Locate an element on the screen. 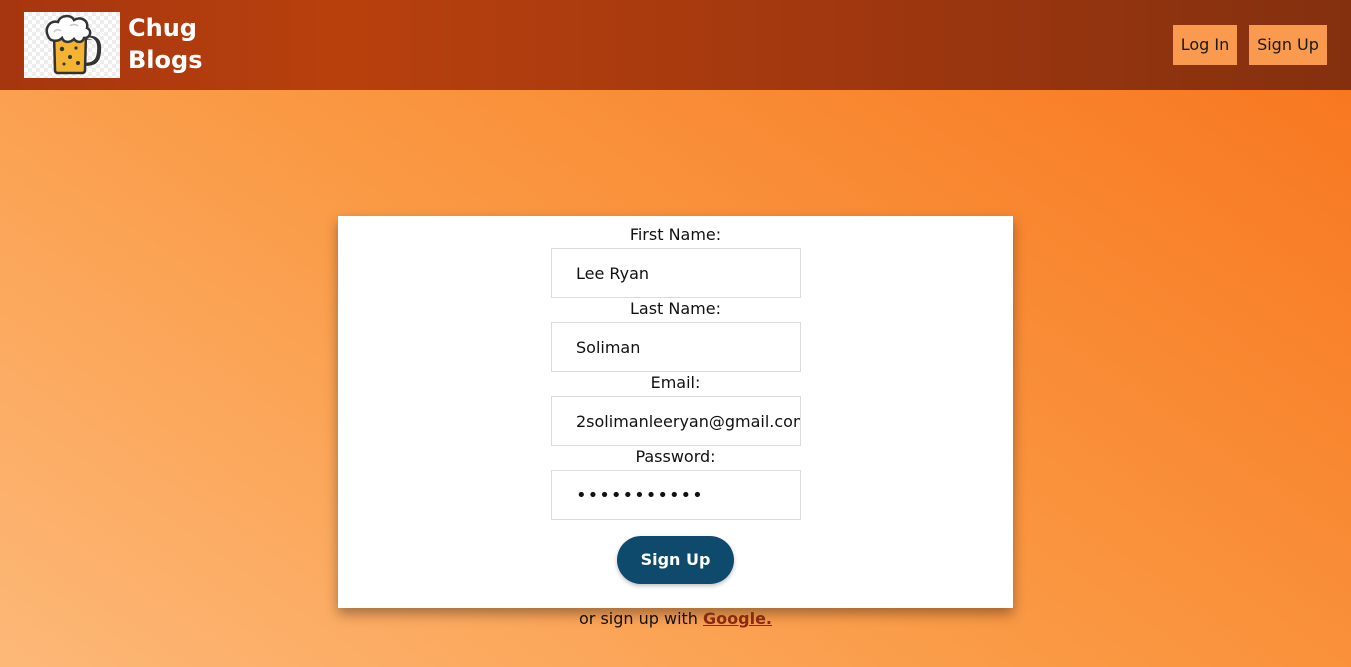  brand-line-2: Blogs is located at coordinates (165, 60).